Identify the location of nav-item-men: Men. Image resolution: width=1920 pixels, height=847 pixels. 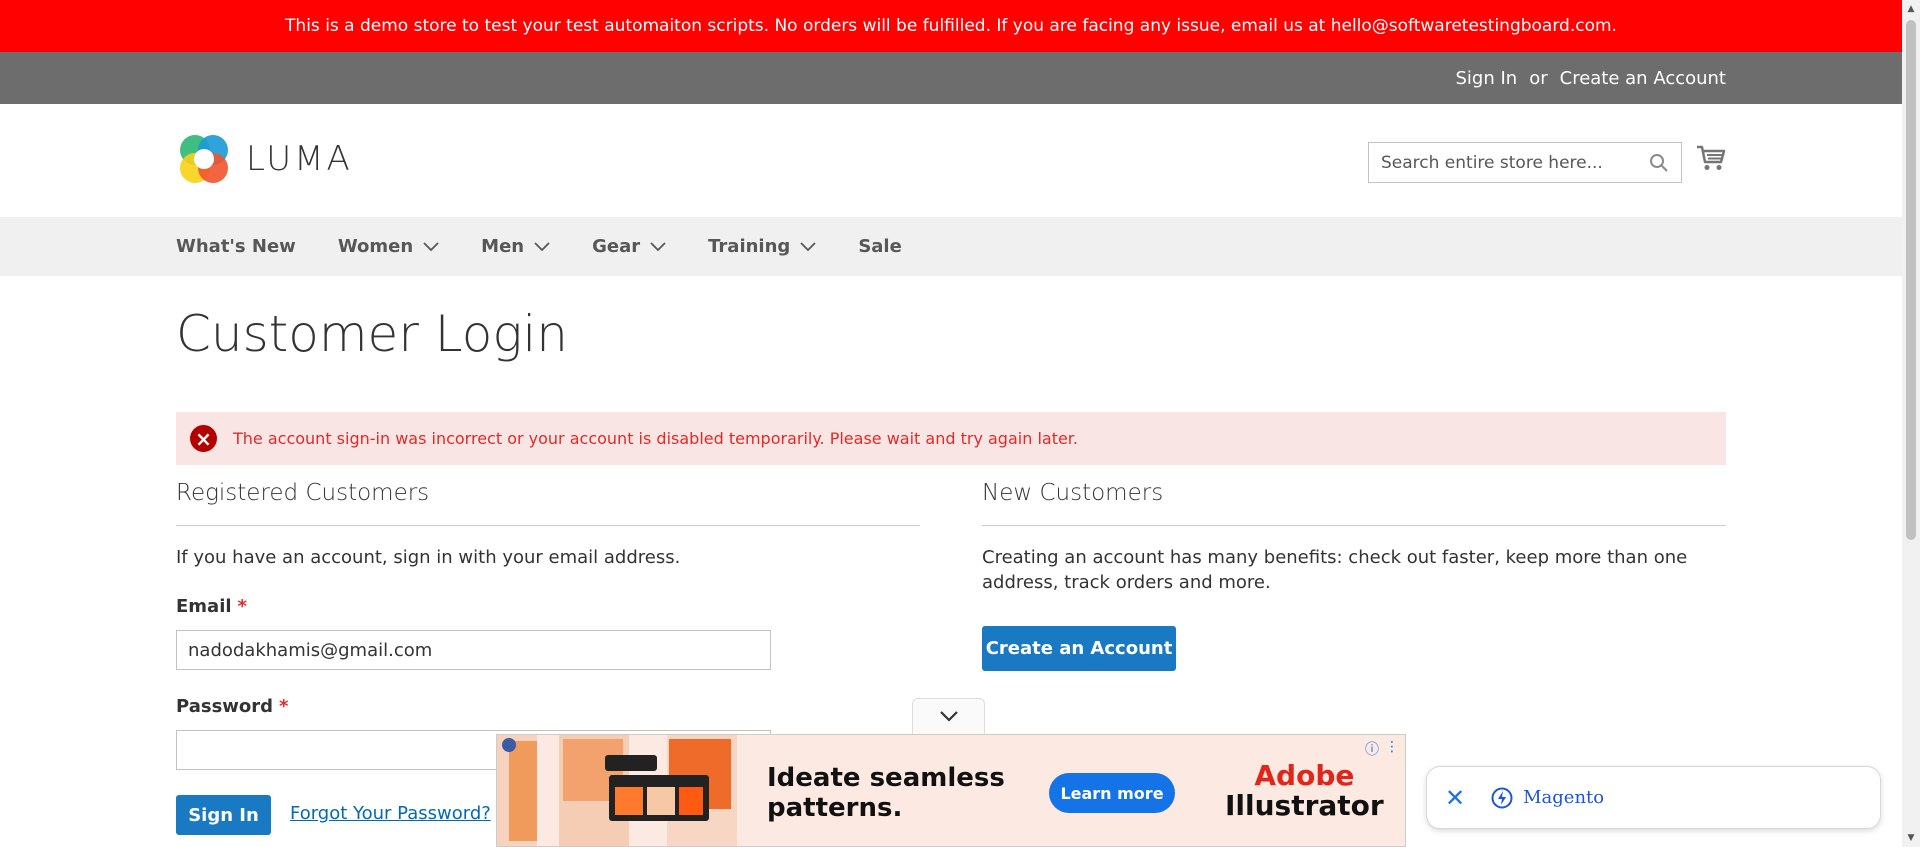
(515, 246).